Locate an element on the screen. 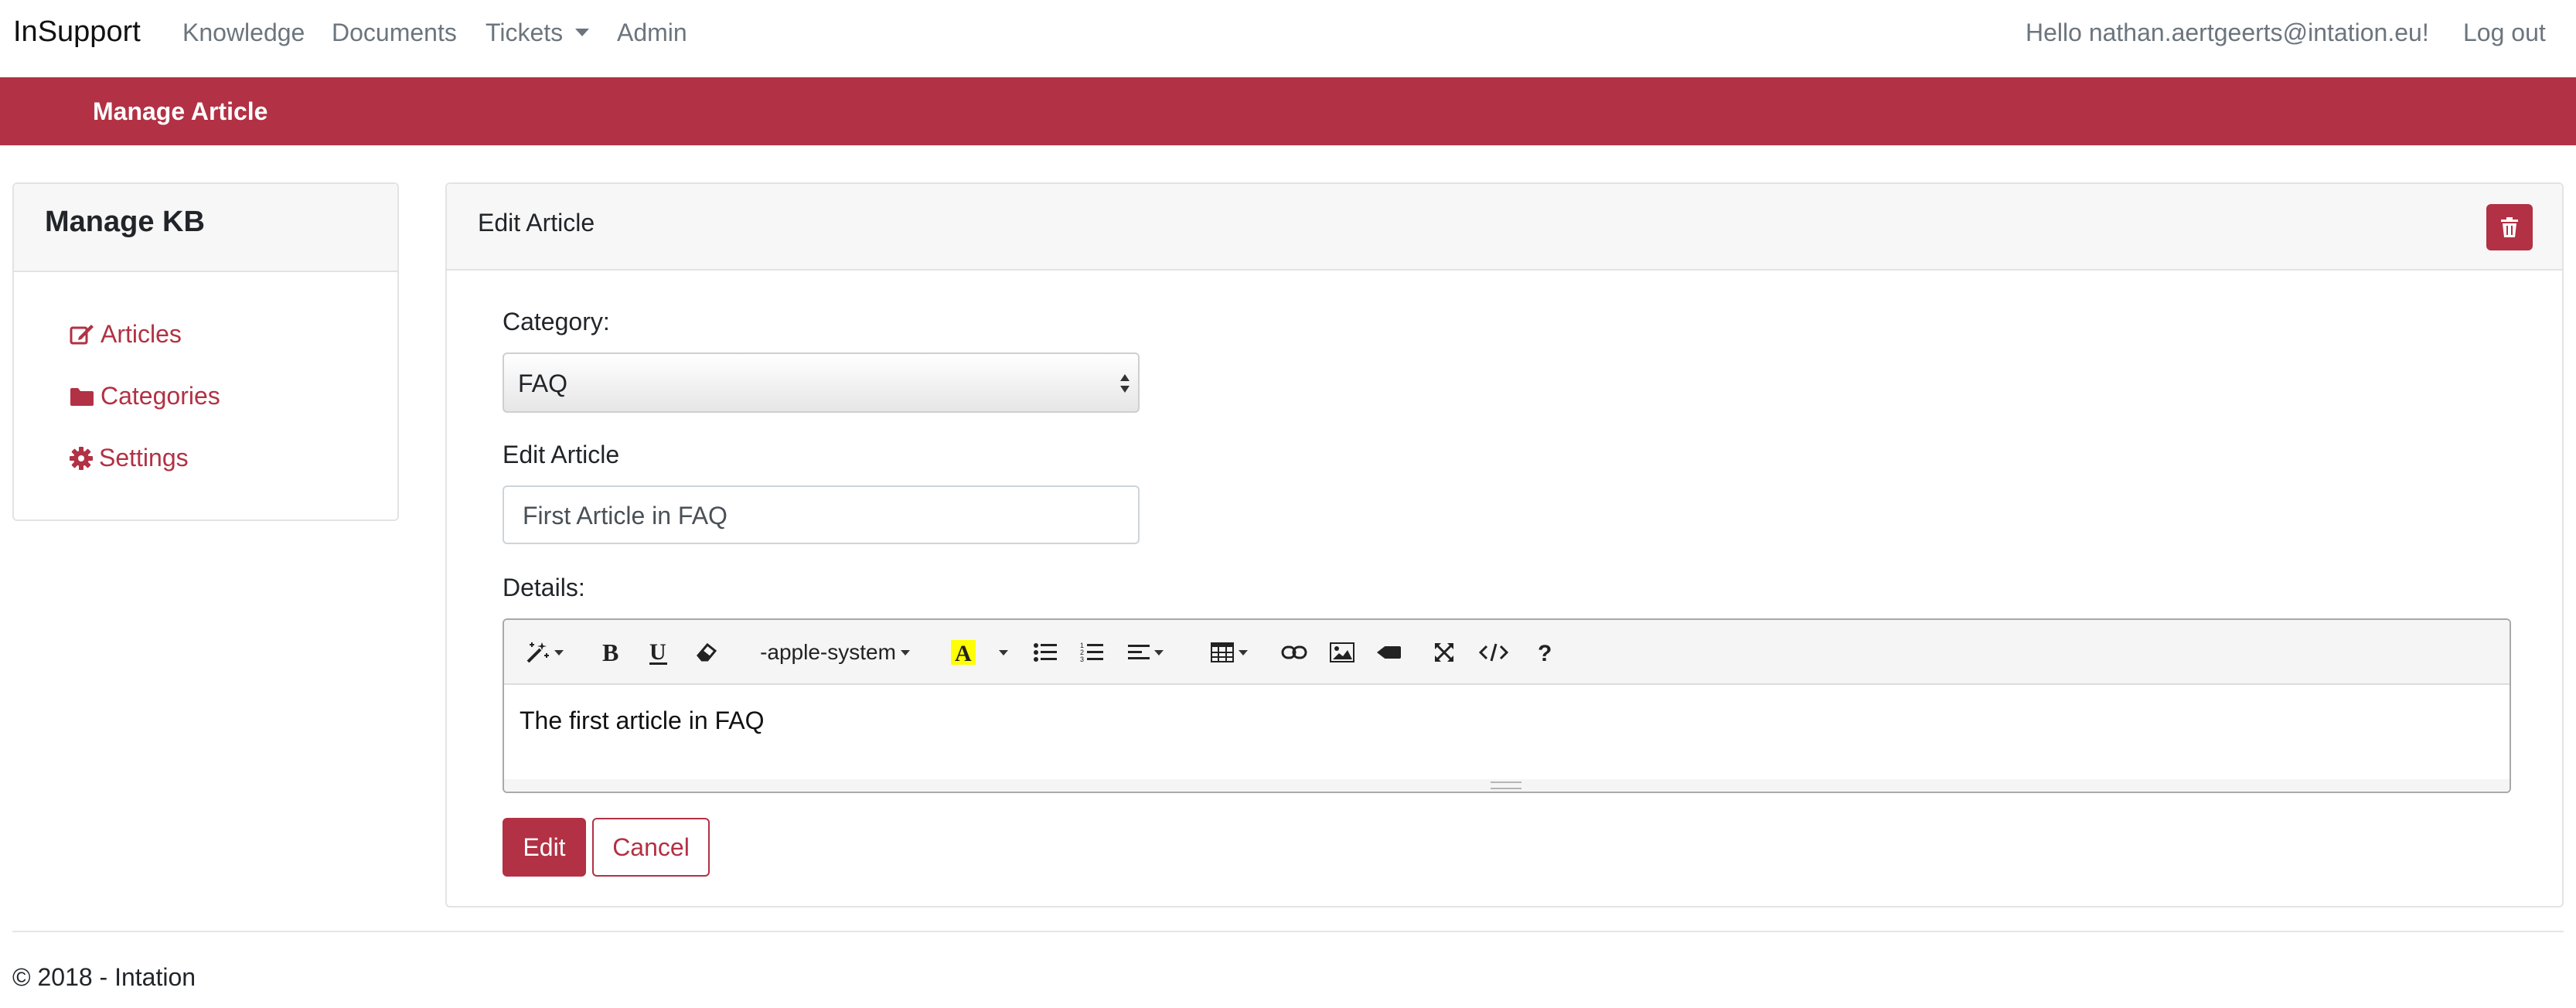 The image size is (2576, 1008). article-title-value: First Article in FAQ is located at coordinates (625, 516).